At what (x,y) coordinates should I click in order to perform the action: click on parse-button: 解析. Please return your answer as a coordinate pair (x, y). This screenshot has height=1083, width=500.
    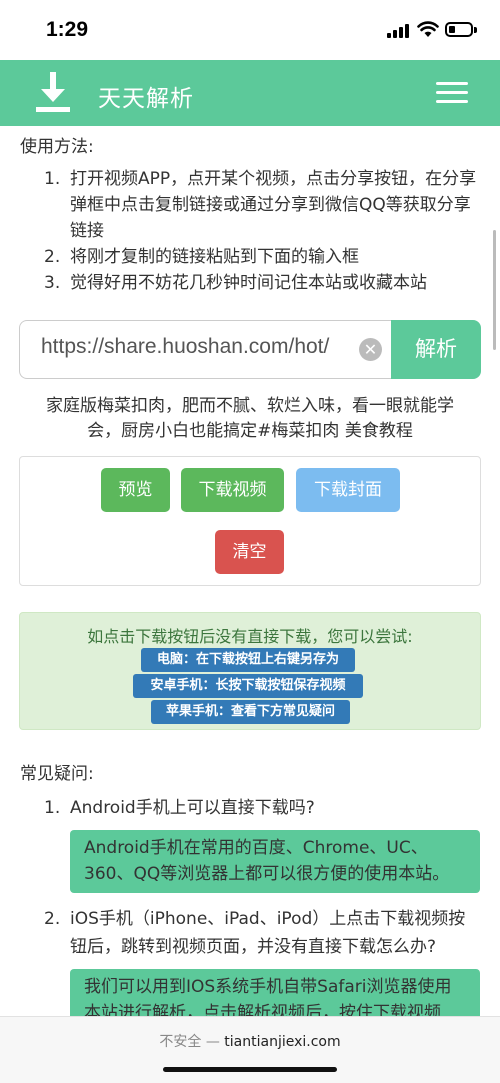
    Looking at the image, I should click on (436, 349).